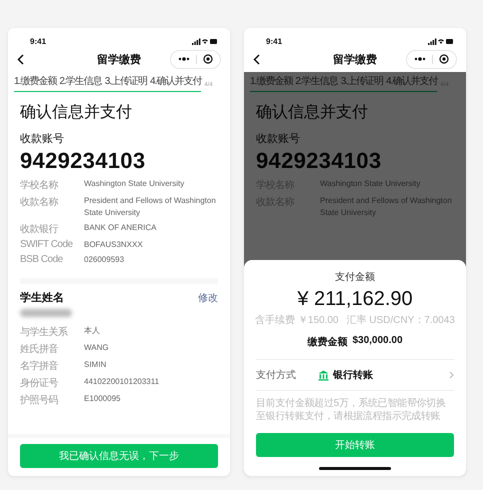  What do you see at coordinates (104, 260) in the screenshot?
I see `field-value: 026009593` at bounding box center [104, 260].